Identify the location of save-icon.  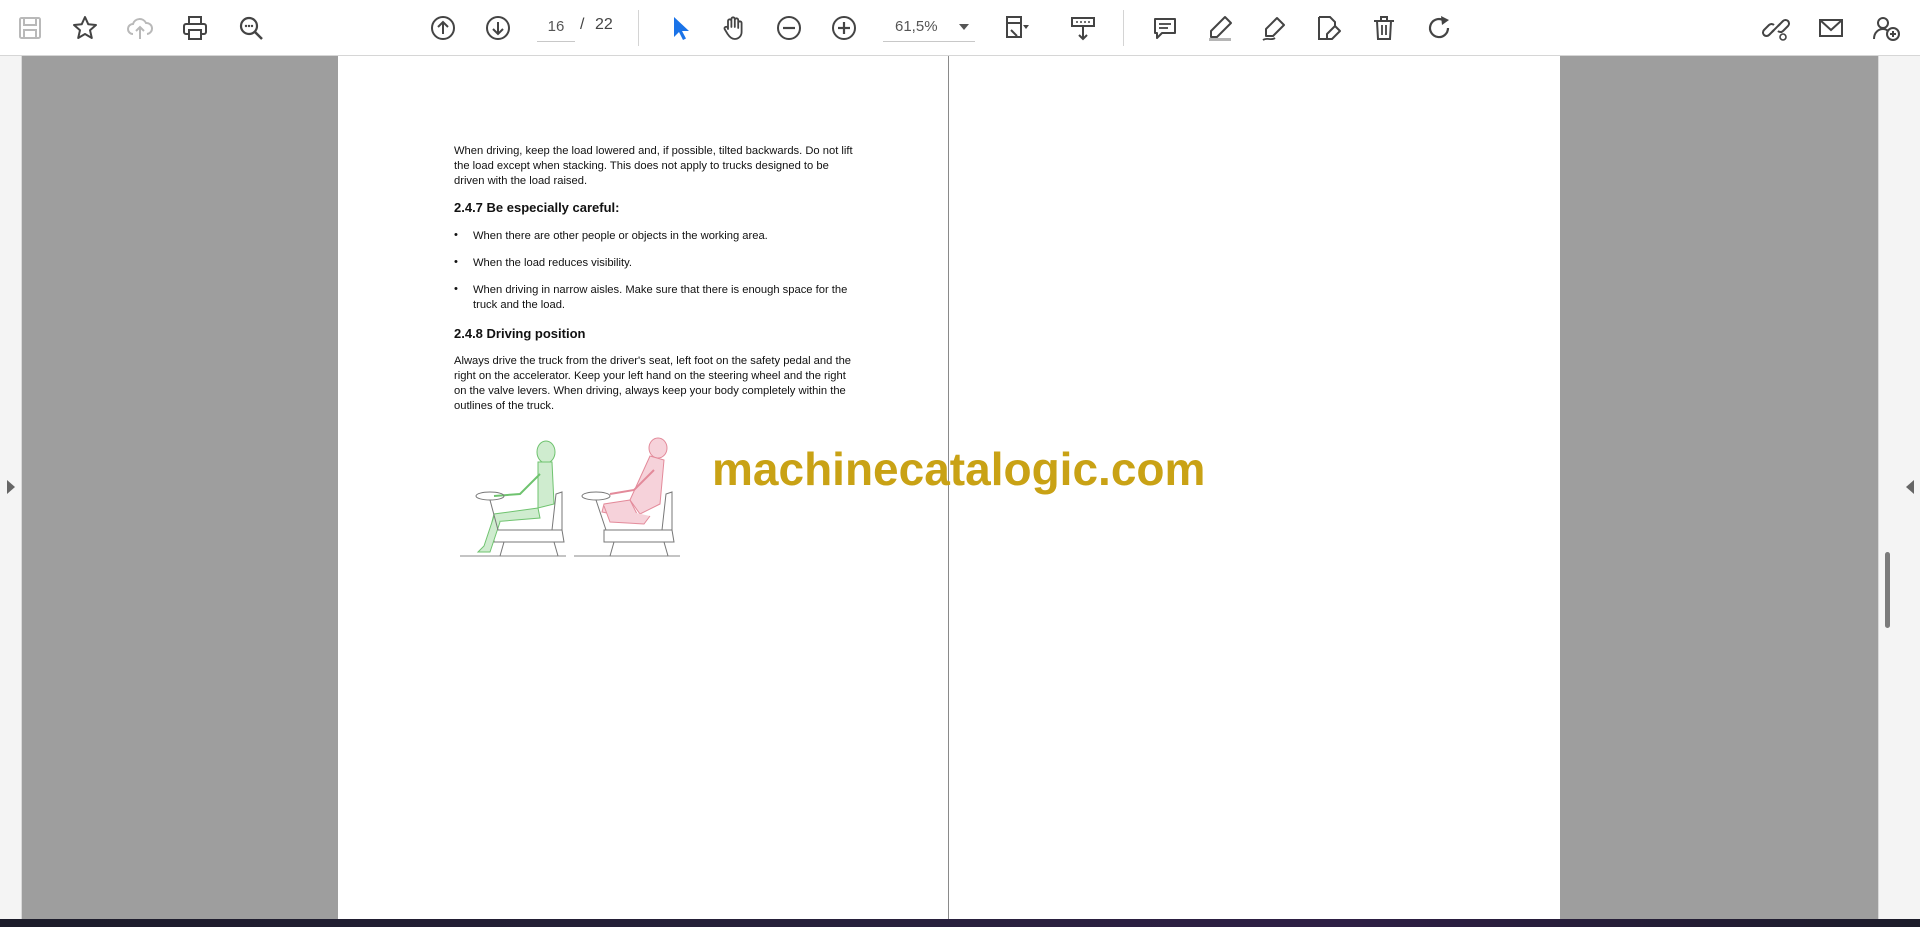
(30, 28).